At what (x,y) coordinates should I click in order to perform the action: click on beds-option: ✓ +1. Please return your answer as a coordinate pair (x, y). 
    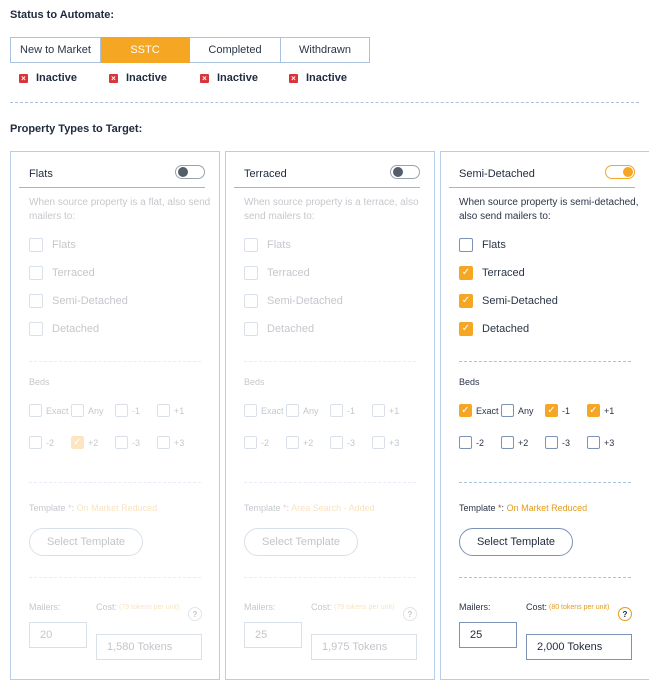
    Looking at the image, I should click on (600, 410).